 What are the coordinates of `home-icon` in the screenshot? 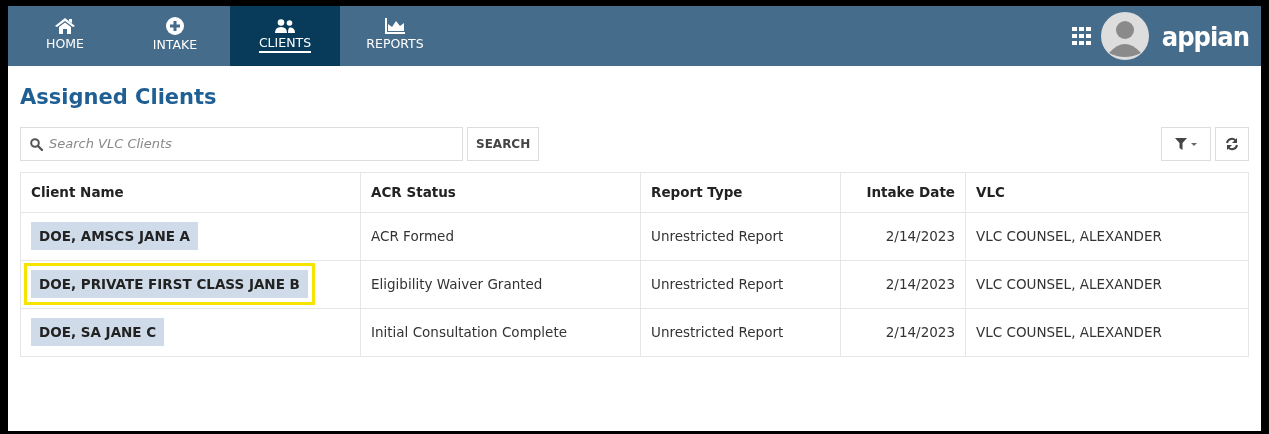 It's located at (65, 25).